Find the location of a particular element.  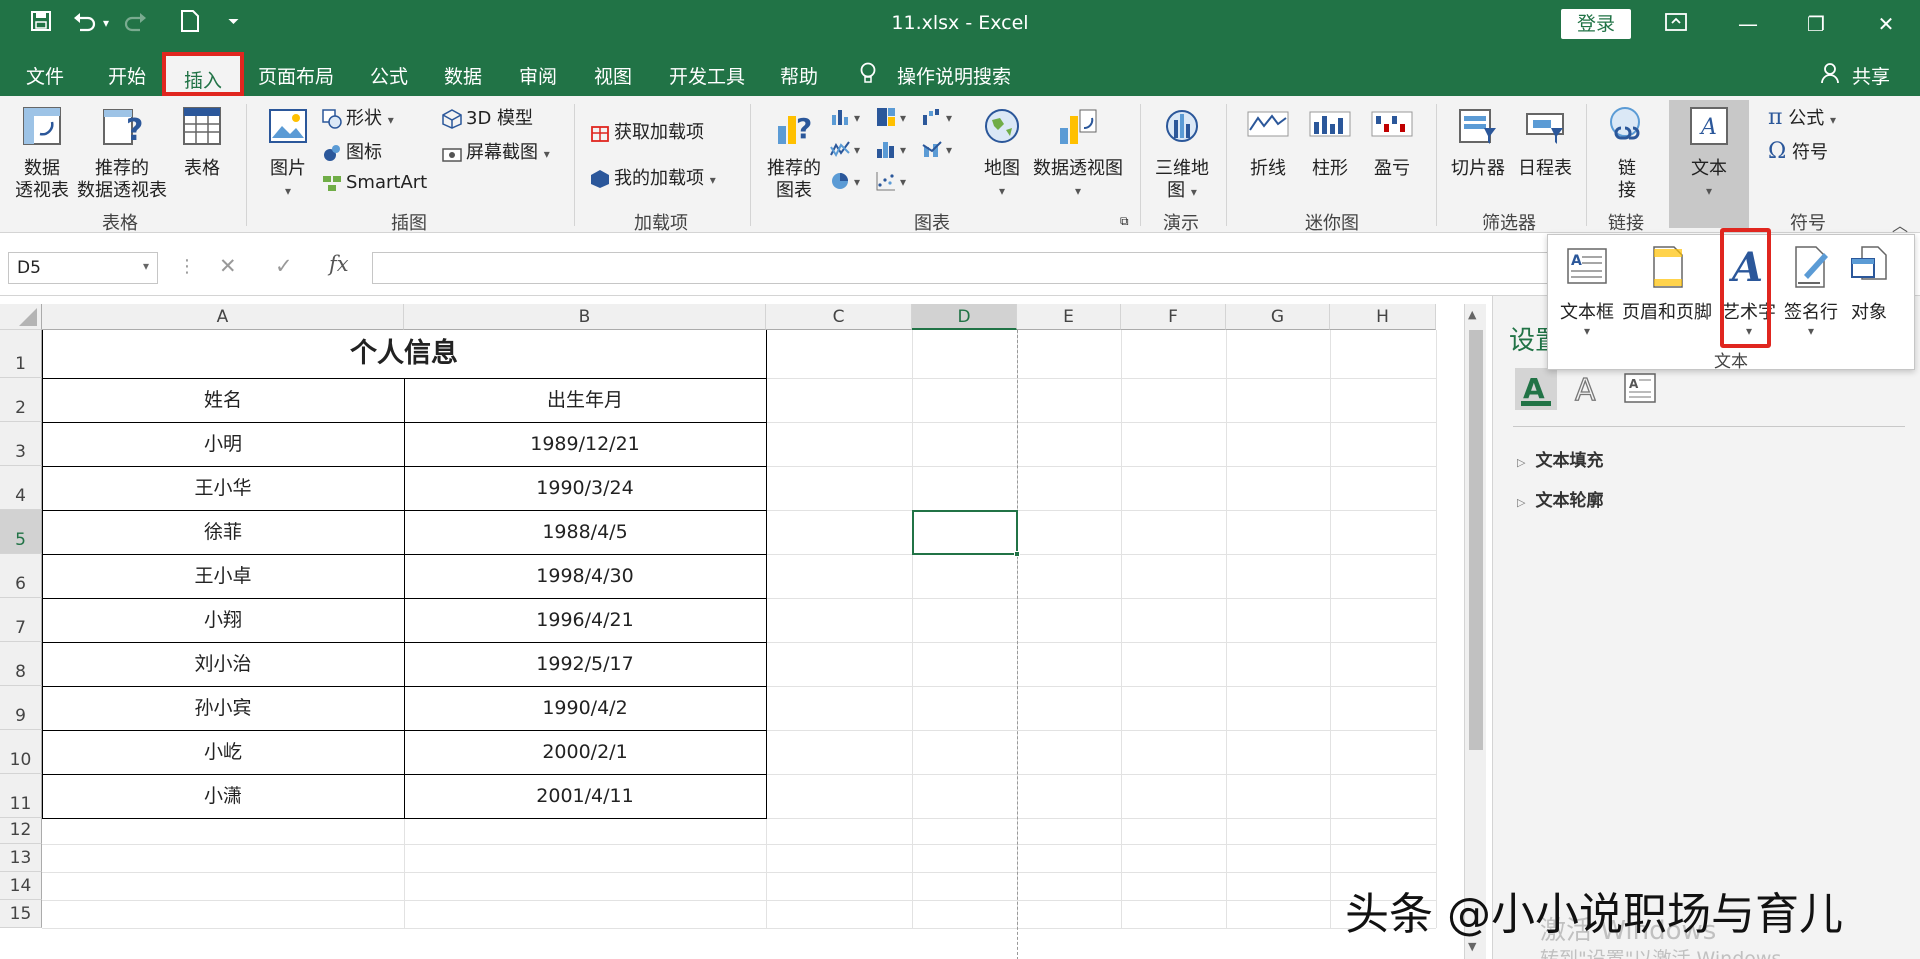

row-header: 7 is located at coordinates (21, 620).